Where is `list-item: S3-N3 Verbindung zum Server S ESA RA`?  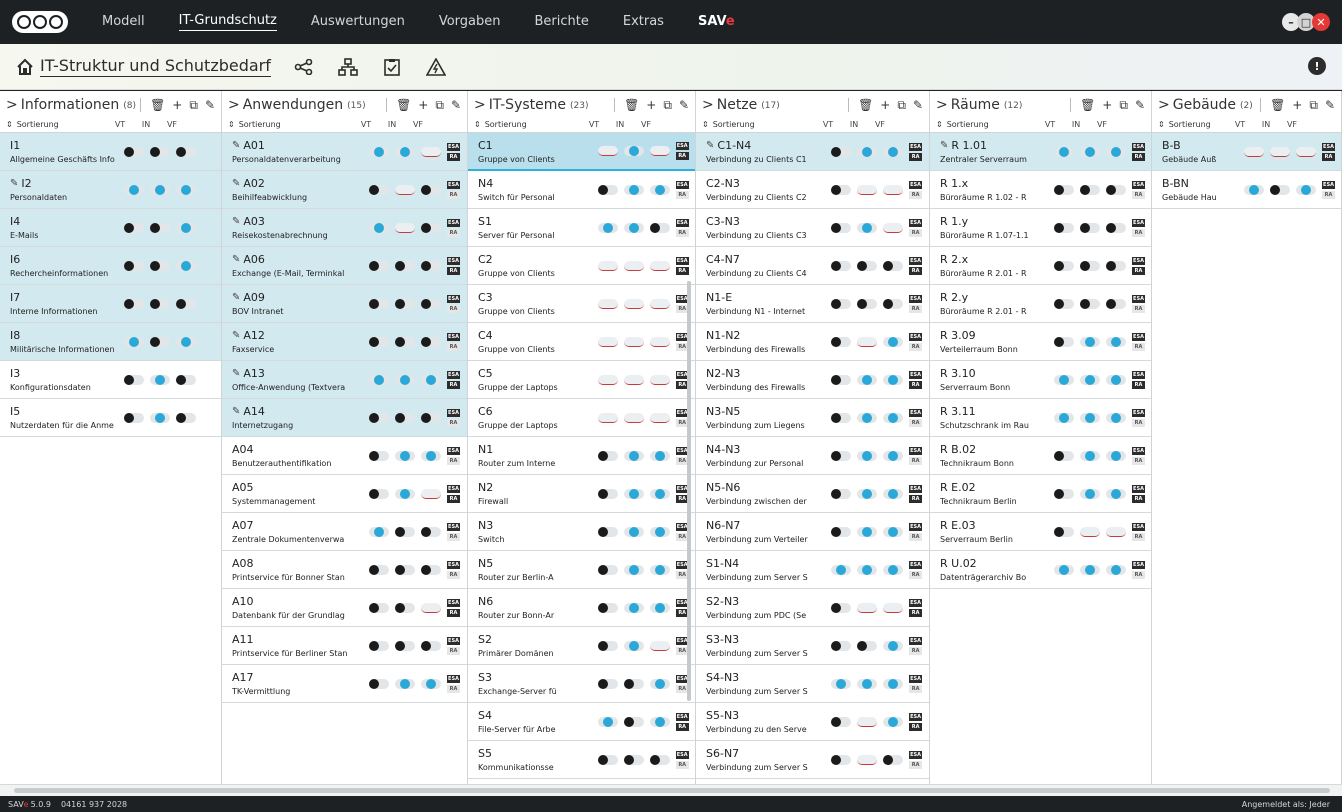
list-item: S3-N3 Verbindung zum Server S ESA RA is located at coordinates (812, 646).